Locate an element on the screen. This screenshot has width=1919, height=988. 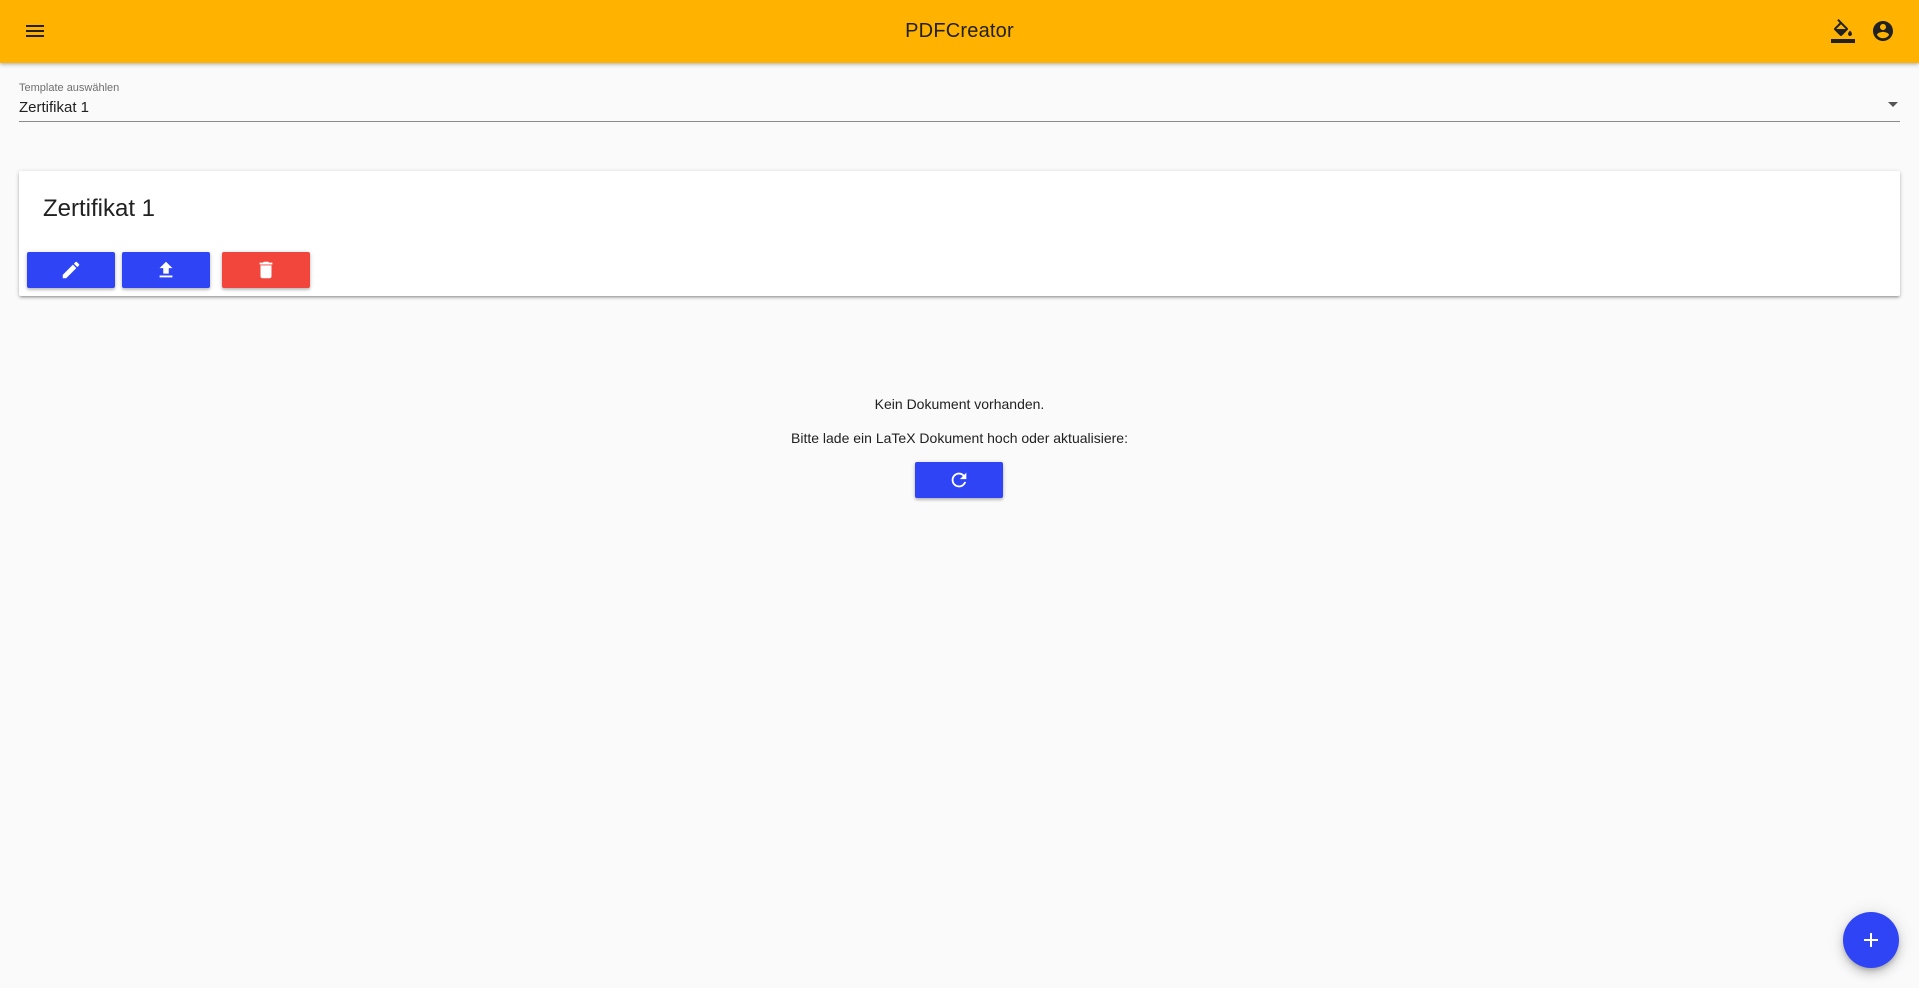
menu-button is located at coordinates (35, 31).